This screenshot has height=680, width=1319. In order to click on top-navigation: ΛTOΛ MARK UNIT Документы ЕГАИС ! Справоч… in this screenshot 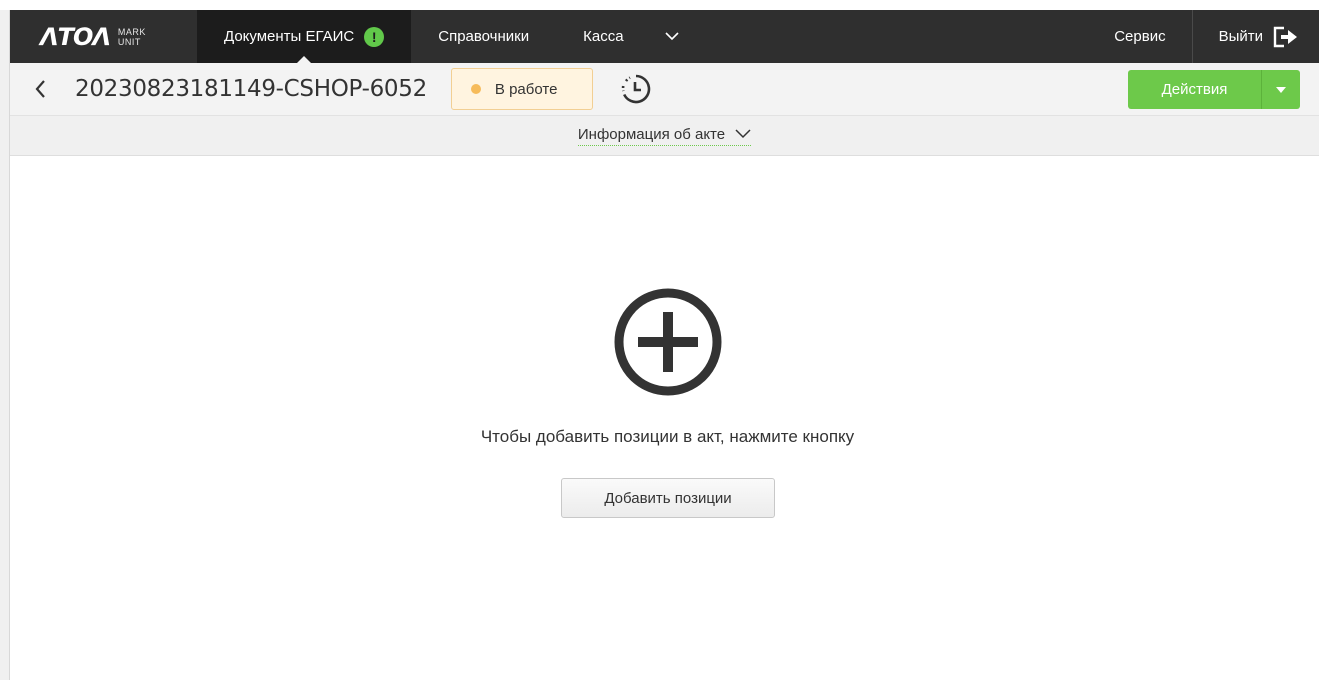, I will do `click(664, 36)`.